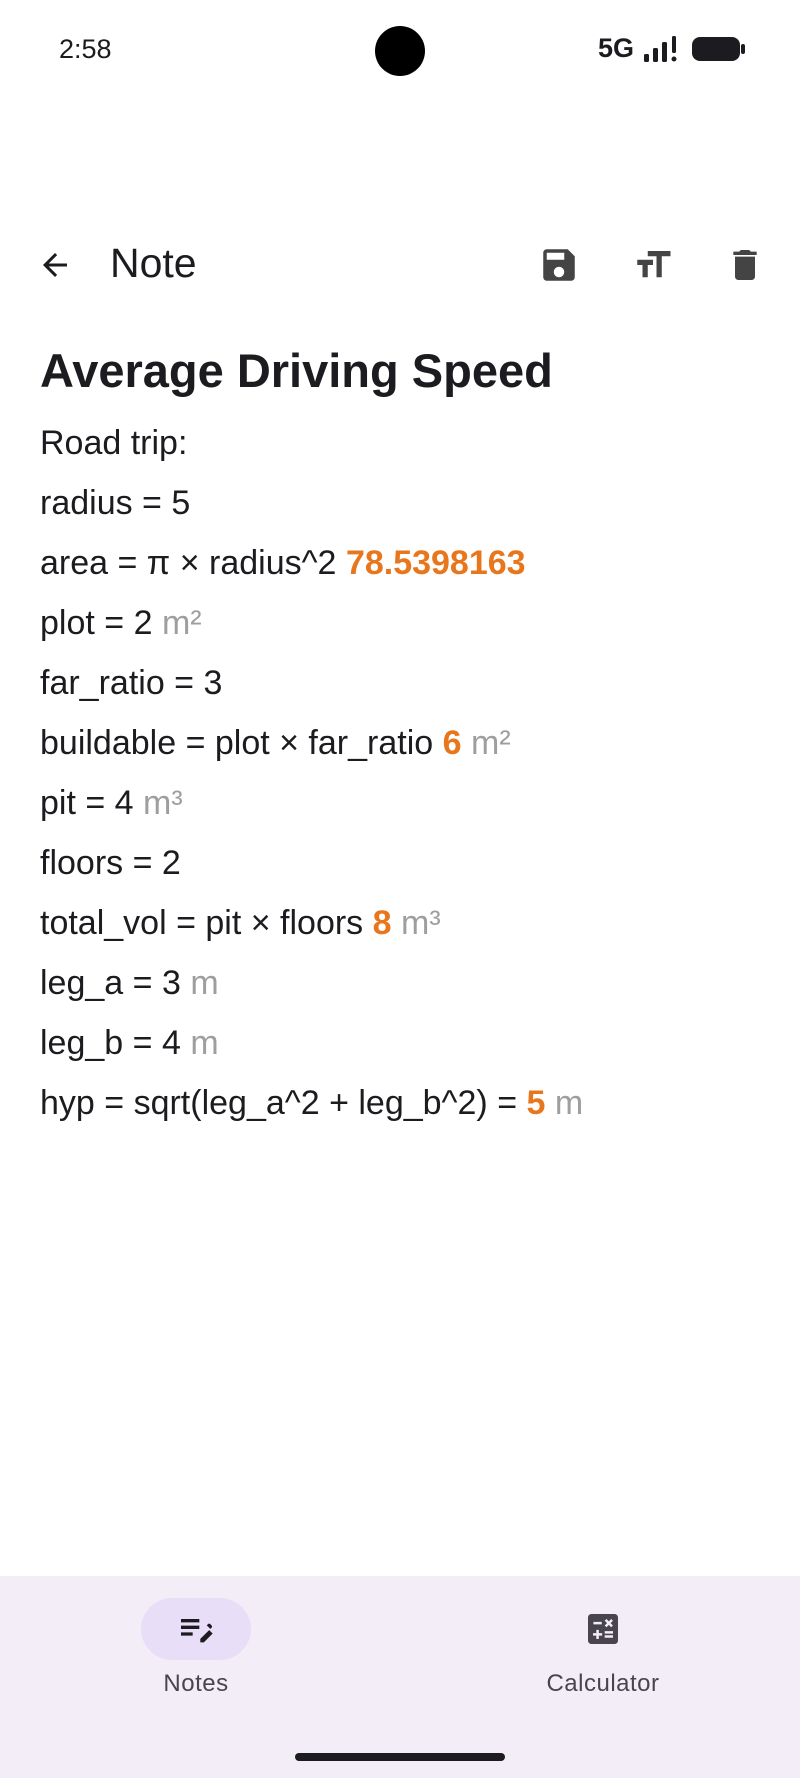 The image size is (800, 1778). I want to click on delete-icon, so click(745, 265).